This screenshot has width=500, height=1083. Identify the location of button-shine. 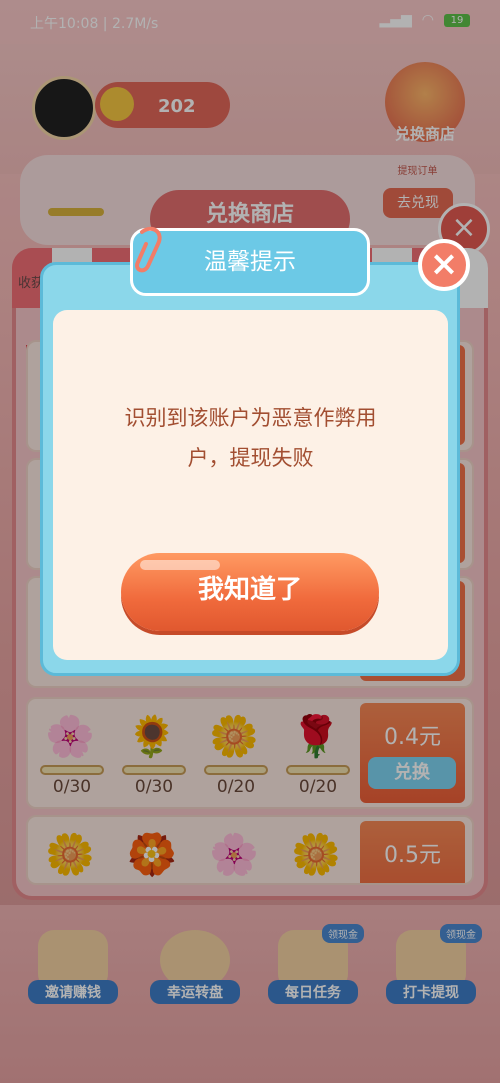
(180, 565).